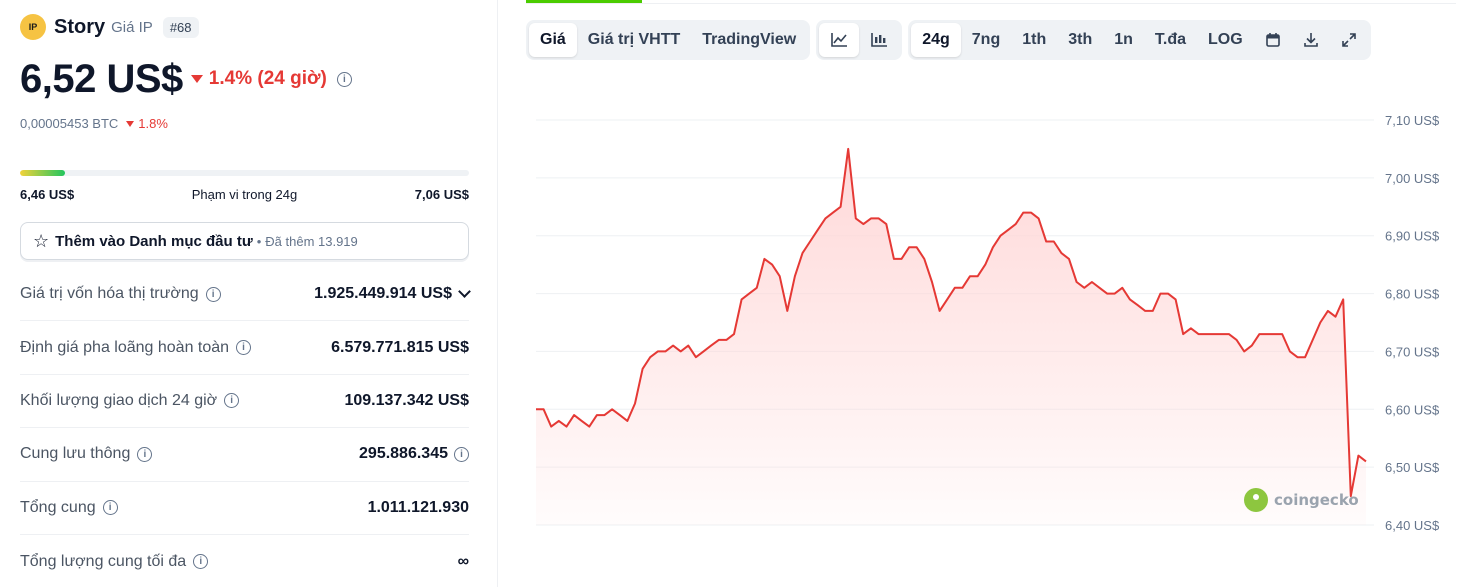  What do you see at coordinates (991, 3) in the screenshot?
I see `divider` at bounding box center [991, 3].